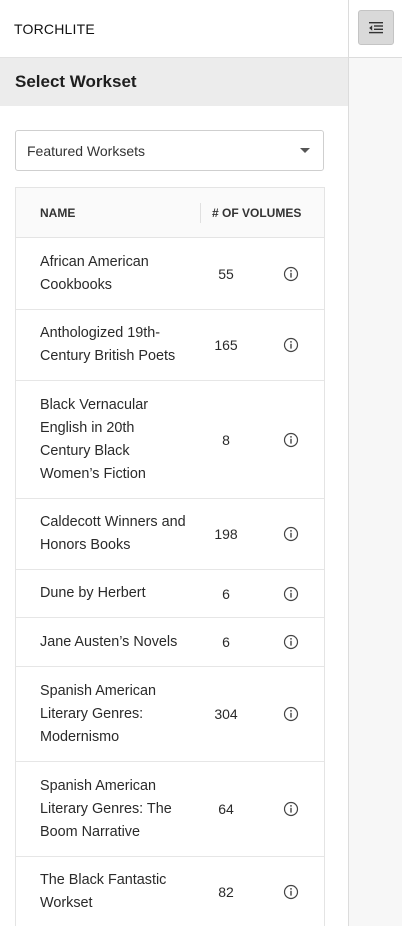  What do you see at coordinates (86, 150) in the screenshot?
I see `workset-select-value: Featured Worksets` at bounding box center [86, 150].